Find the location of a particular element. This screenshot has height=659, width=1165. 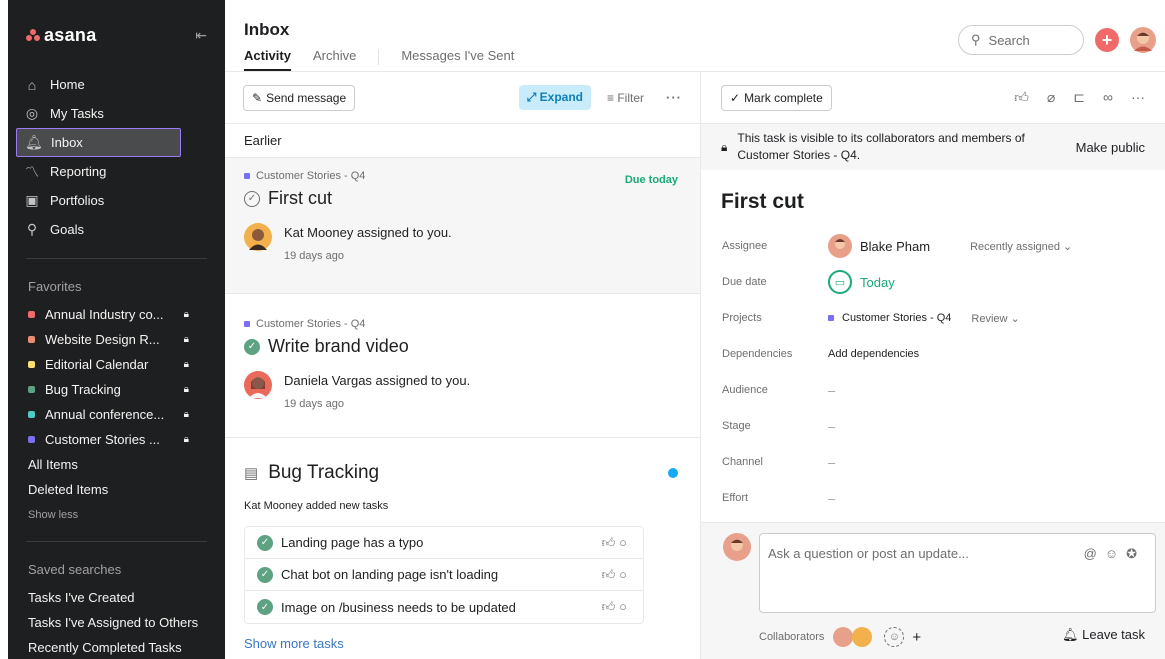

filter-button: ≡ Filter is located at coordinates (625, 98).